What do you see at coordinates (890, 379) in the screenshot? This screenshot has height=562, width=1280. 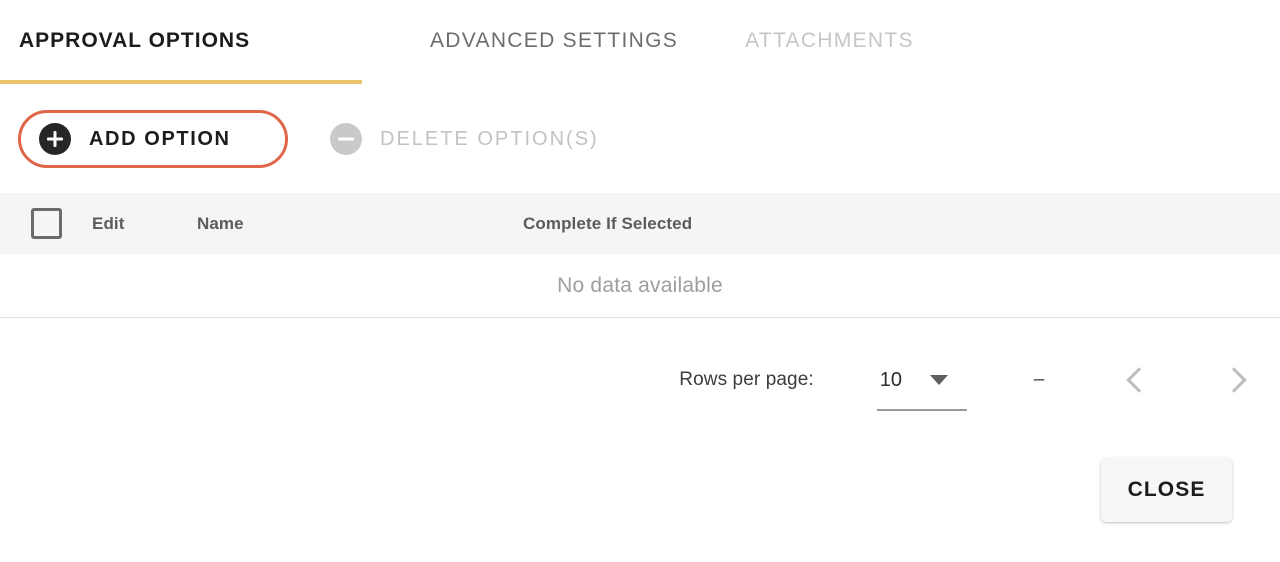 I see `rows-per-page-value: 10` at bounding box center [890, 379].